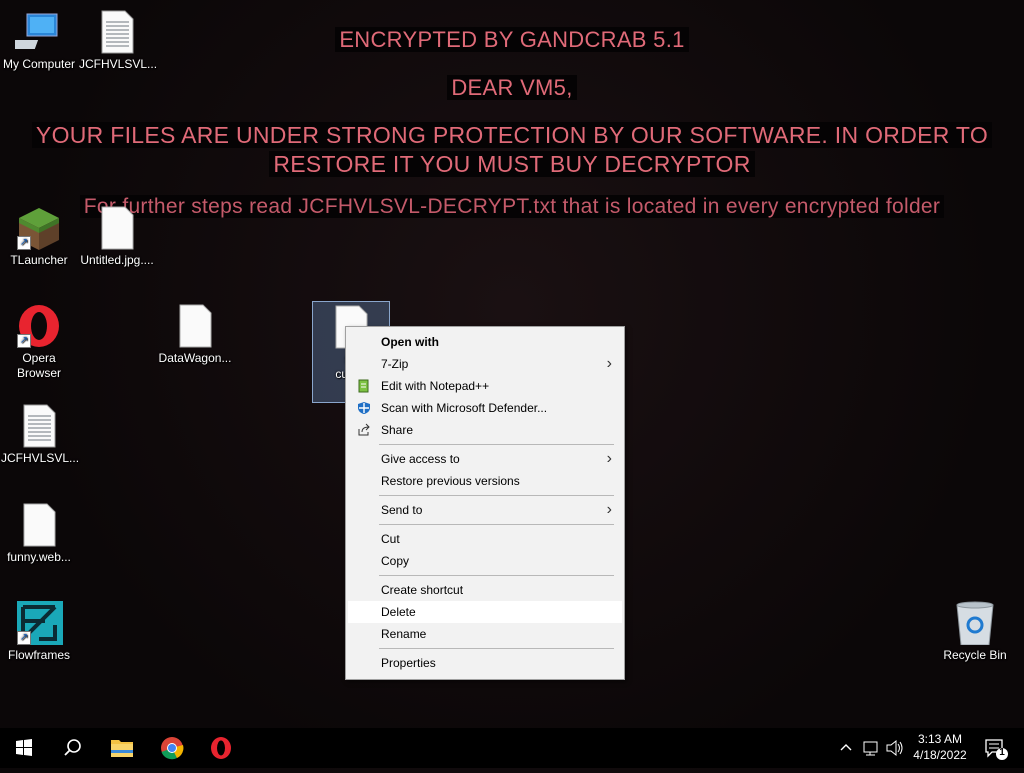 The width and height of the screenshot is (1024, 773). Describe the element at coordinates (364, 429) in the screenshot. I see `share-icon` at that location.